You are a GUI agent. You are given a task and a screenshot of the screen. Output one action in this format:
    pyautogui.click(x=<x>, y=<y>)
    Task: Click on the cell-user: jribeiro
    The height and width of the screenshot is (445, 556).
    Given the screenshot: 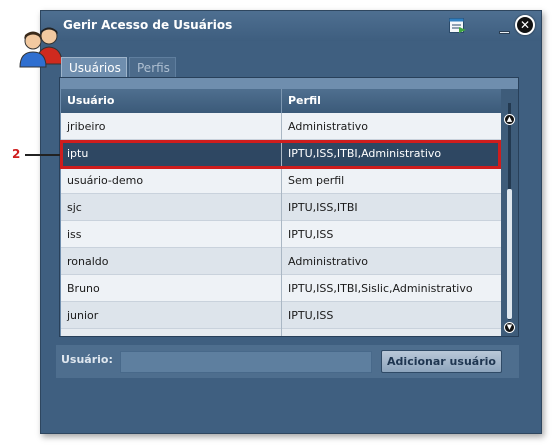 What is the action you would take?
    pyautogui.click(x=86, y=126)
    